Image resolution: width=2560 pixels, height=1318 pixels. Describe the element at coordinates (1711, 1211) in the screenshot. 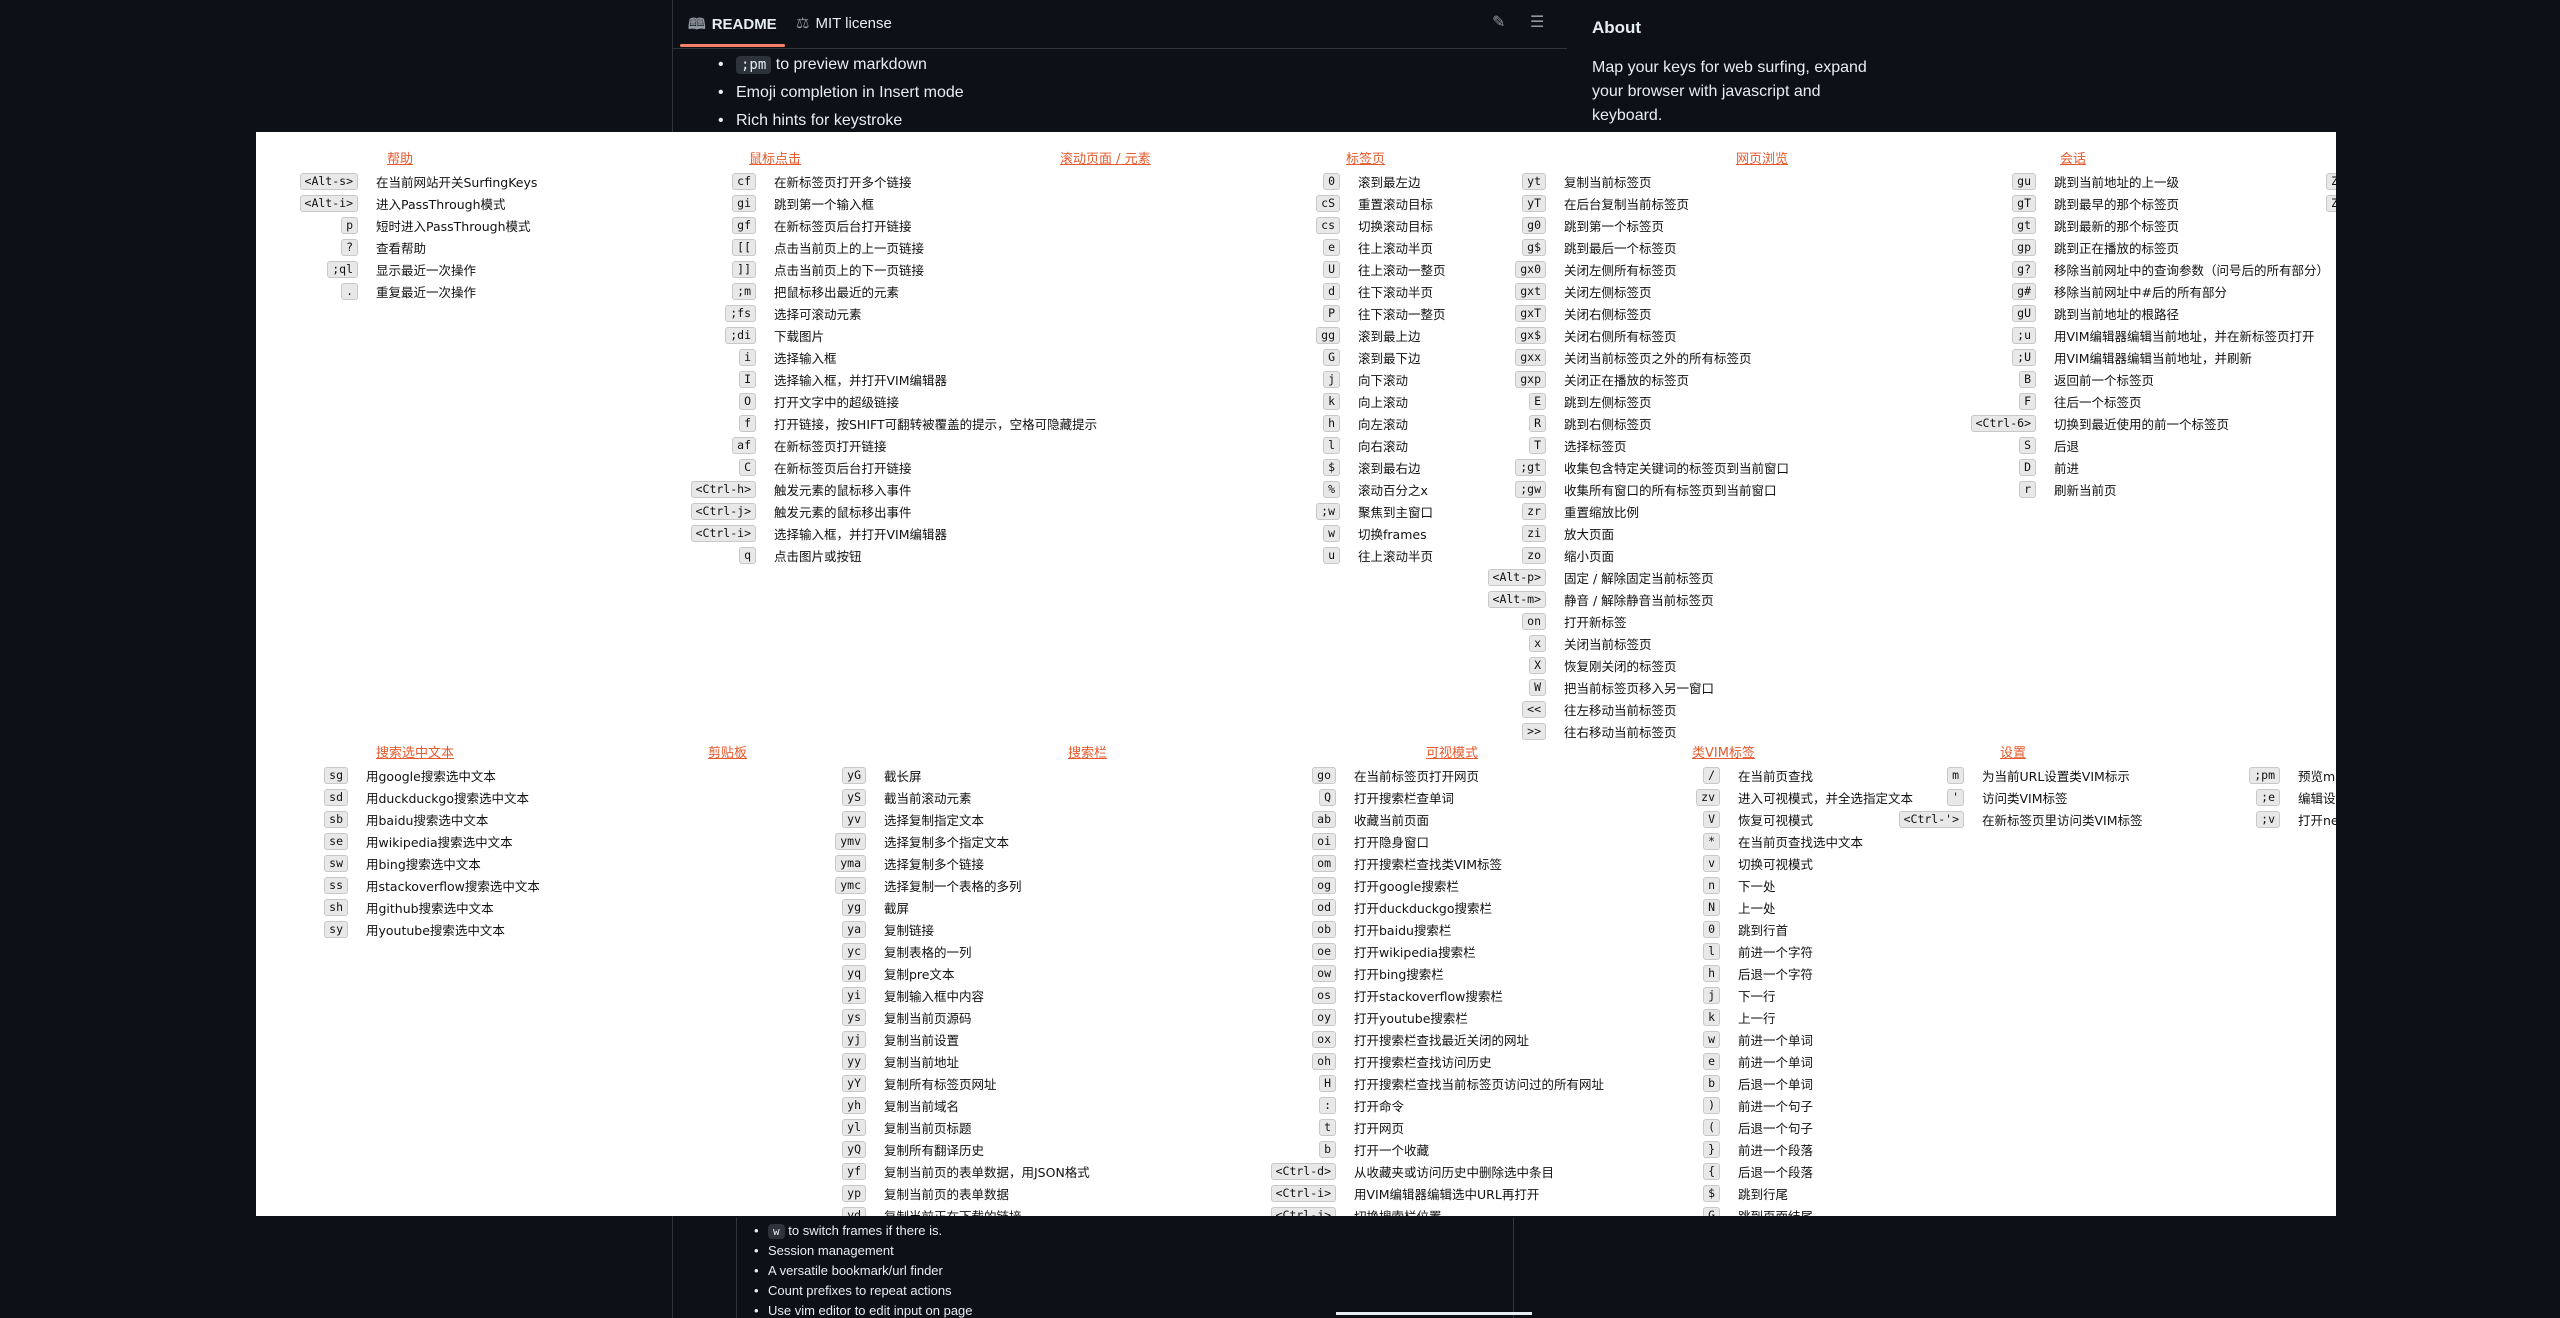

I see `shortcut-key: G` at that location.